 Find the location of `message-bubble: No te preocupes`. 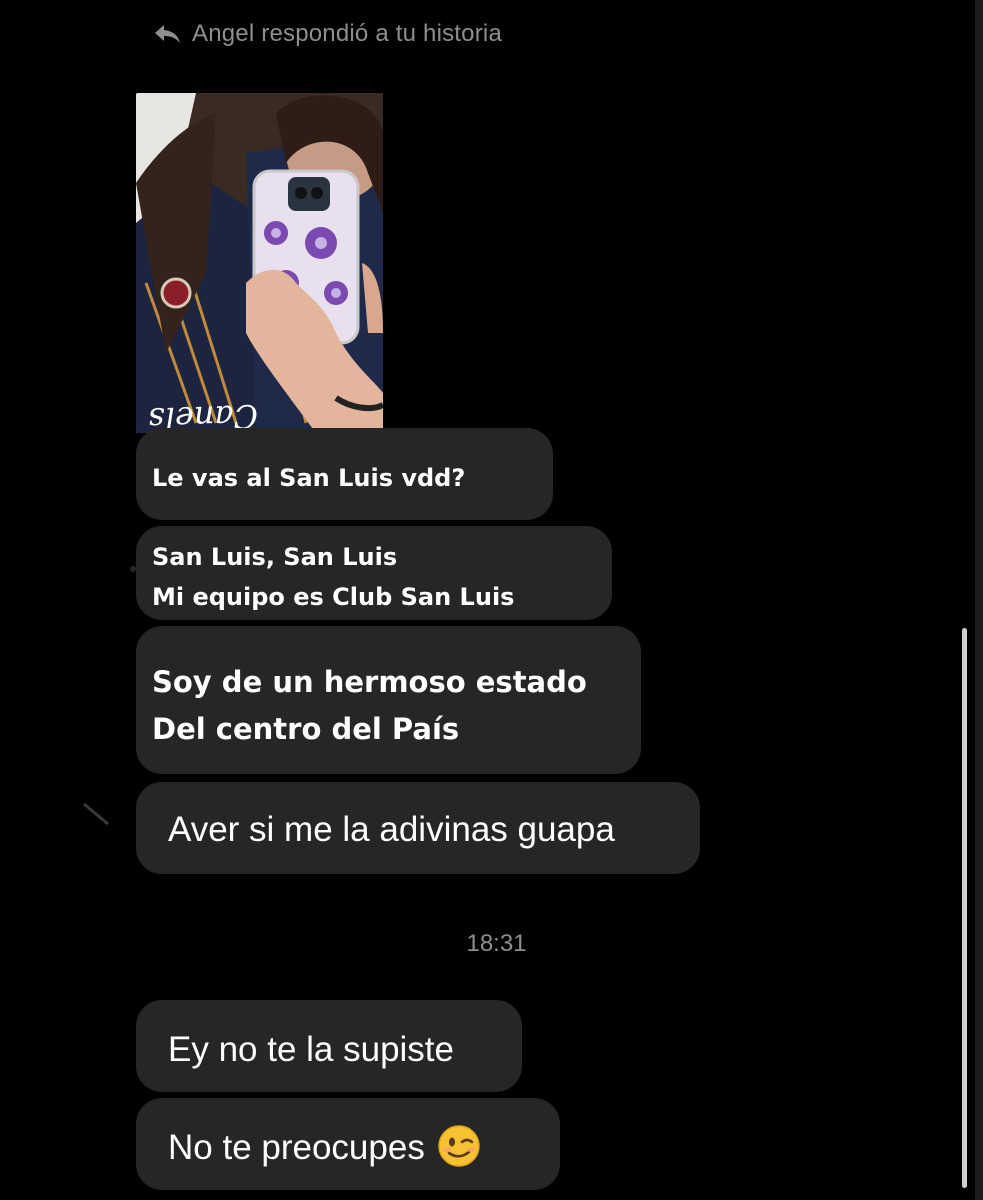

message-bubble: No te preocupes is located at coordinates (348, 1144).